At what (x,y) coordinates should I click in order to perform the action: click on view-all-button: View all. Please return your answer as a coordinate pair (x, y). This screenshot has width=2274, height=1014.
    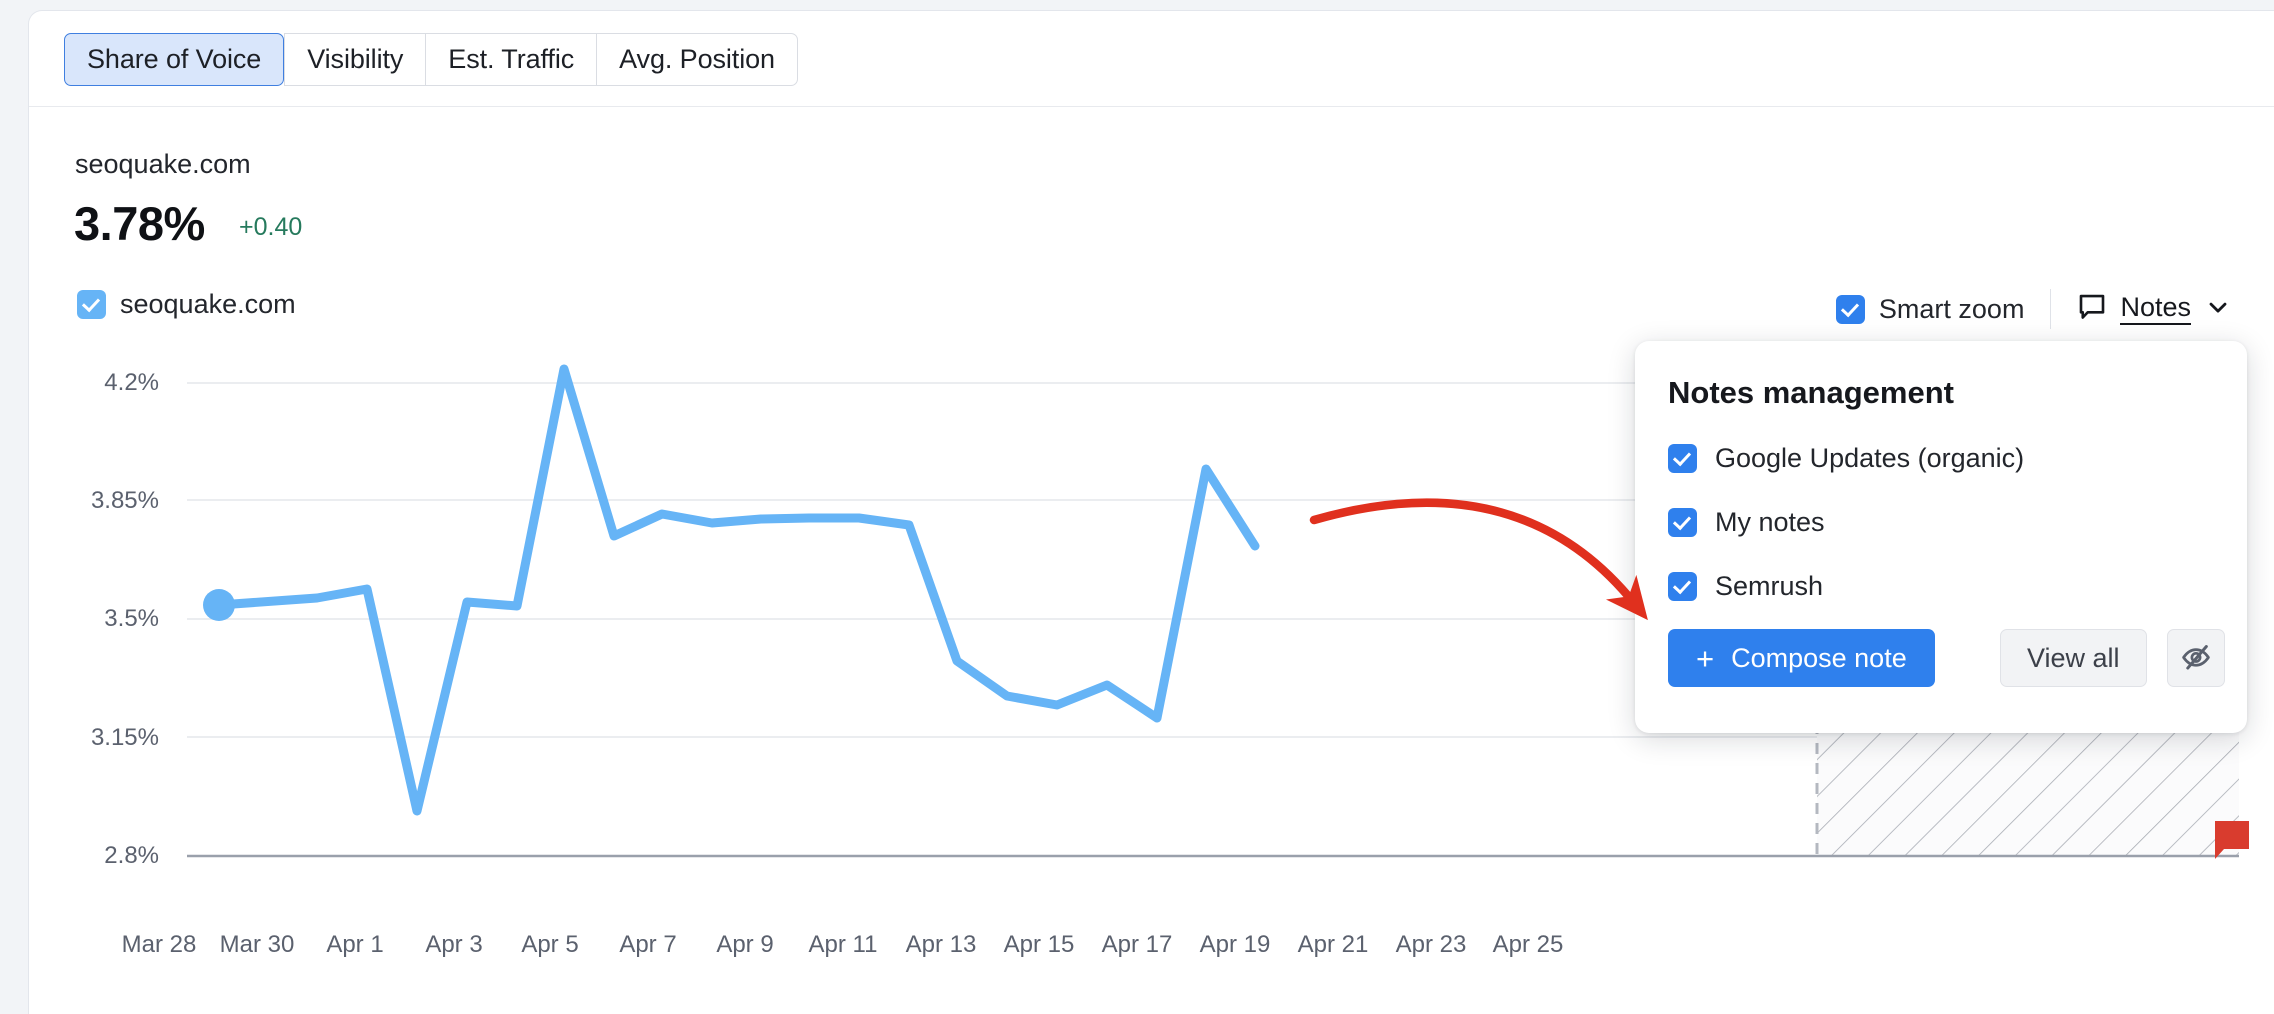
    Looking at the image, I should click on (2073, 658).